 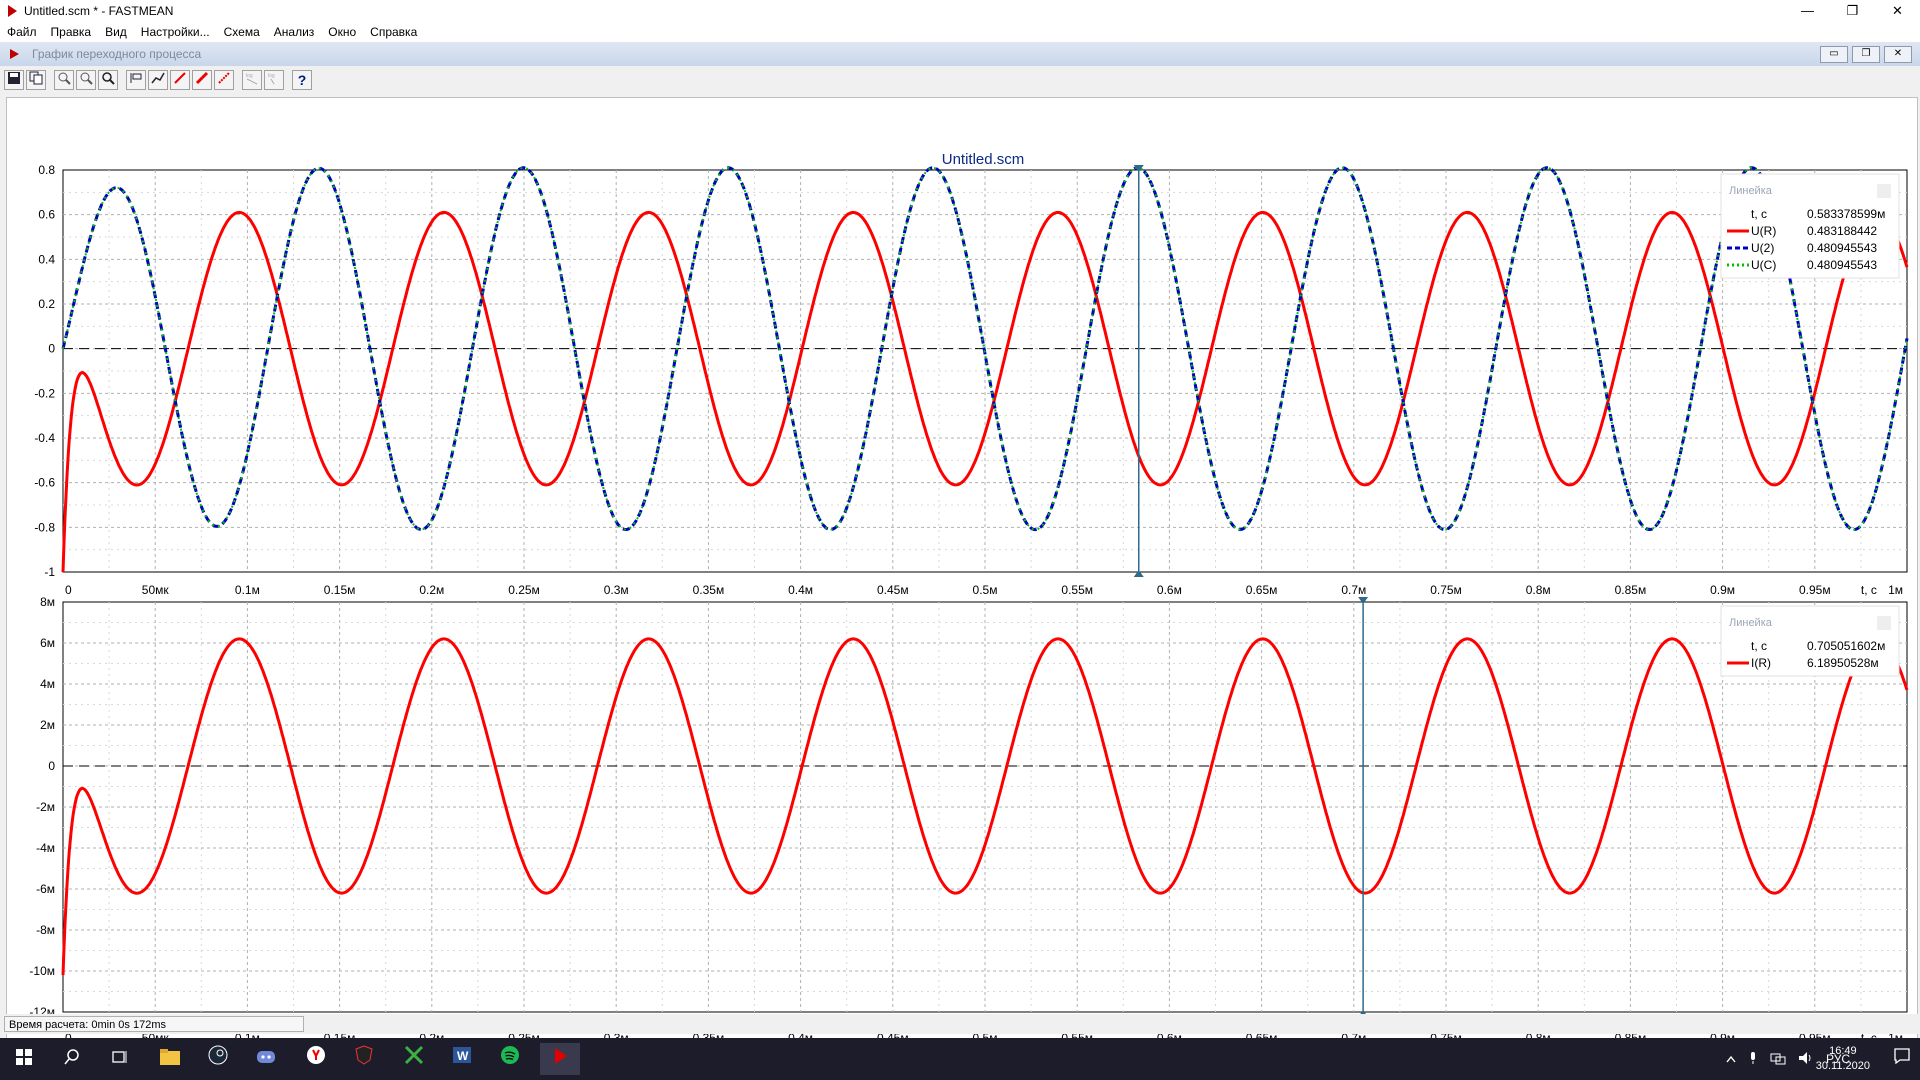 What do you see at coordinates (1866, 54) in the screenshot?
I see `child-restore-button: ❐` at bounding box center [1866, 54].